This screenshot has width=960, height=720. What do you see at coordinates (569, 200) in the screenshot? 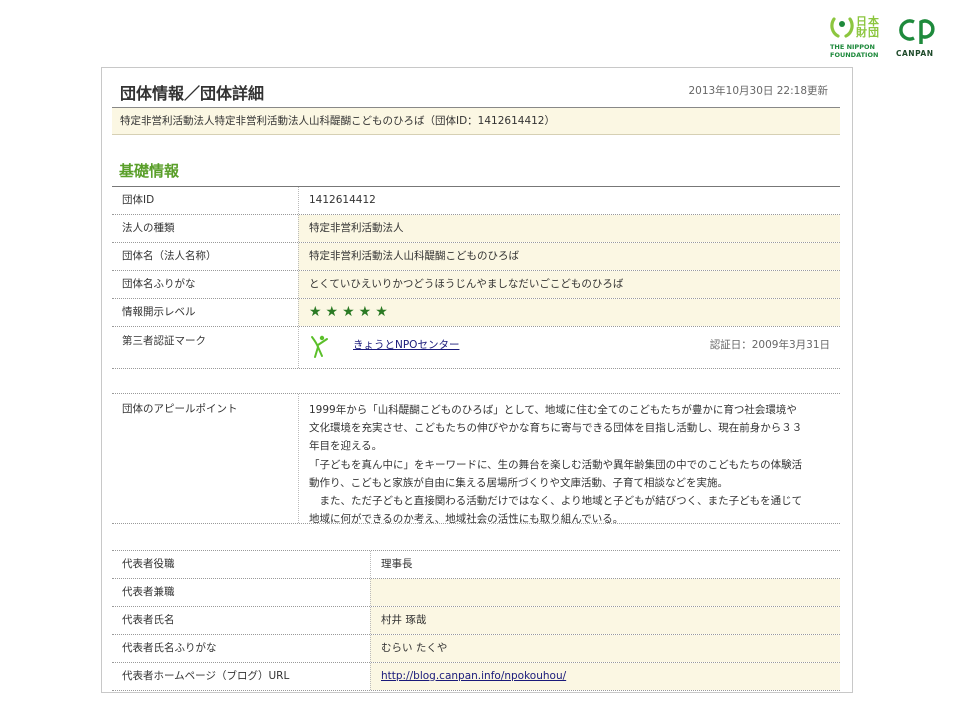
I see `row-value: 1412614412` at bounding box center [569, 200].